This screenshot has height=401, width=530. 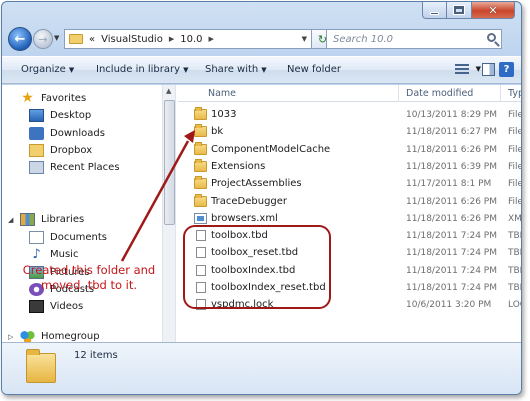 I want to click on search-placeholder: Search 10.0, so click(x=363, y=39).